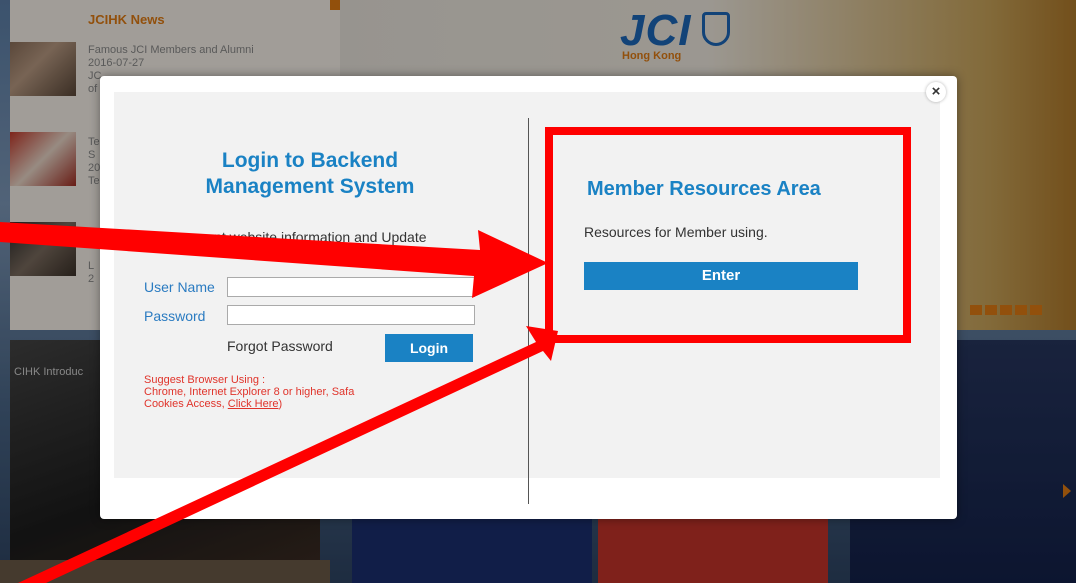  Describe the element at coordinates (728, 235) in the screenshot. I see `annotation-highlight-box` at that location.